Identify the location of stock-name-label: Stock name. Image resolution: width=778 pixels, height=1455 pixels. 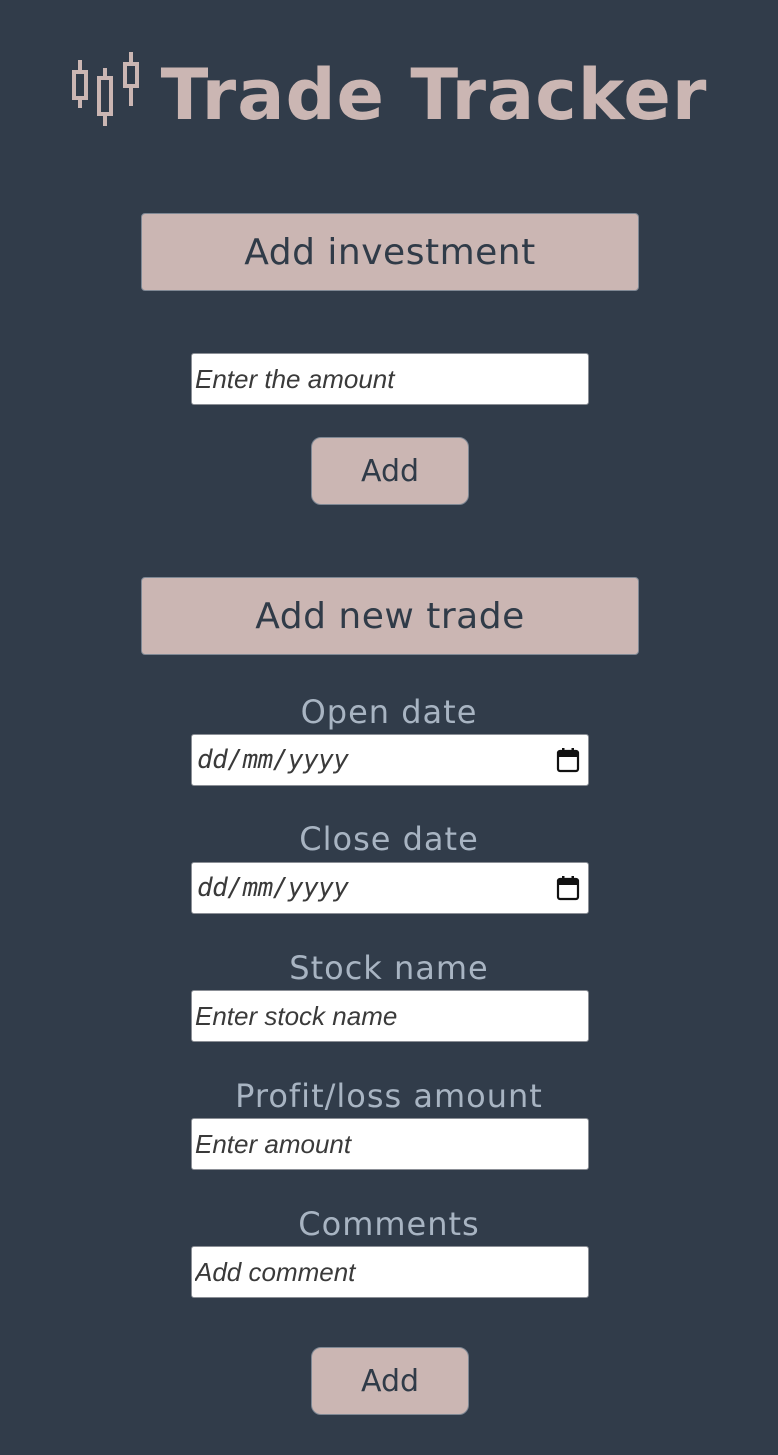
(389, 968).